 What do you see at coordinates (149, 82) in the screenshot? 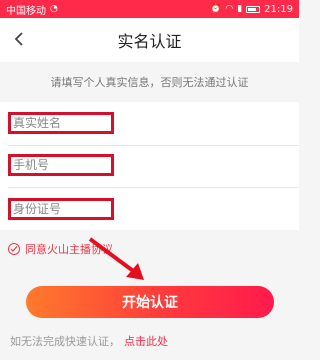
I see `notice-text: 请填写个人真实信息，否则无法通过认证` at bounding box center [149, 82].